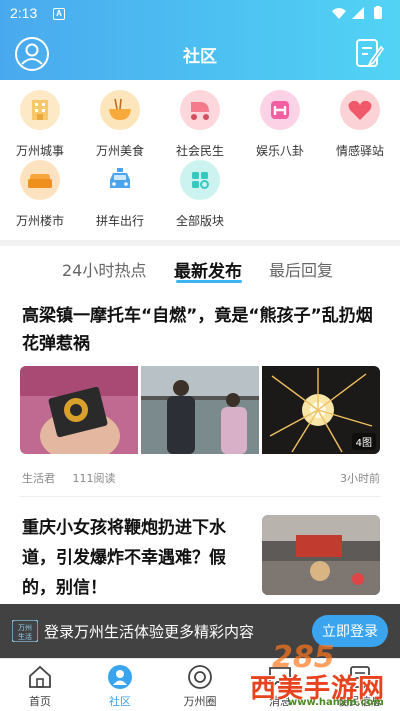 The height and width of the screenshot is (711, 400). I want to click on image-count-badge: 4图, so click(363, 441).